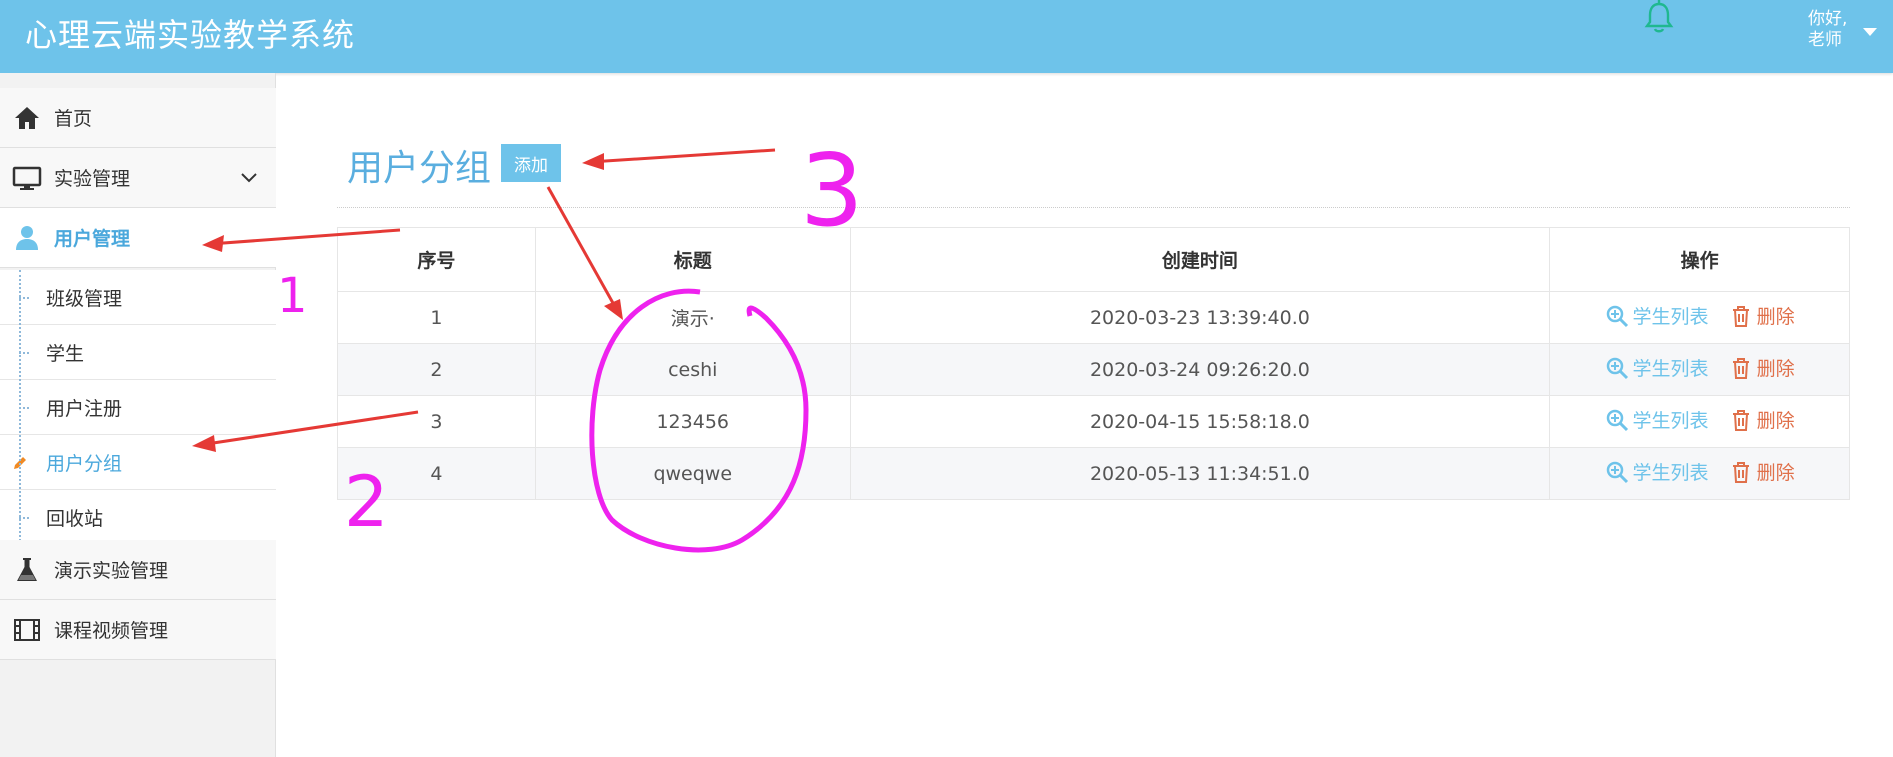  What do you see at coordinates (138, 462) in the screenshot?
I see `submenu-item-groups: 用户分组` at bounding box center [138, 462].